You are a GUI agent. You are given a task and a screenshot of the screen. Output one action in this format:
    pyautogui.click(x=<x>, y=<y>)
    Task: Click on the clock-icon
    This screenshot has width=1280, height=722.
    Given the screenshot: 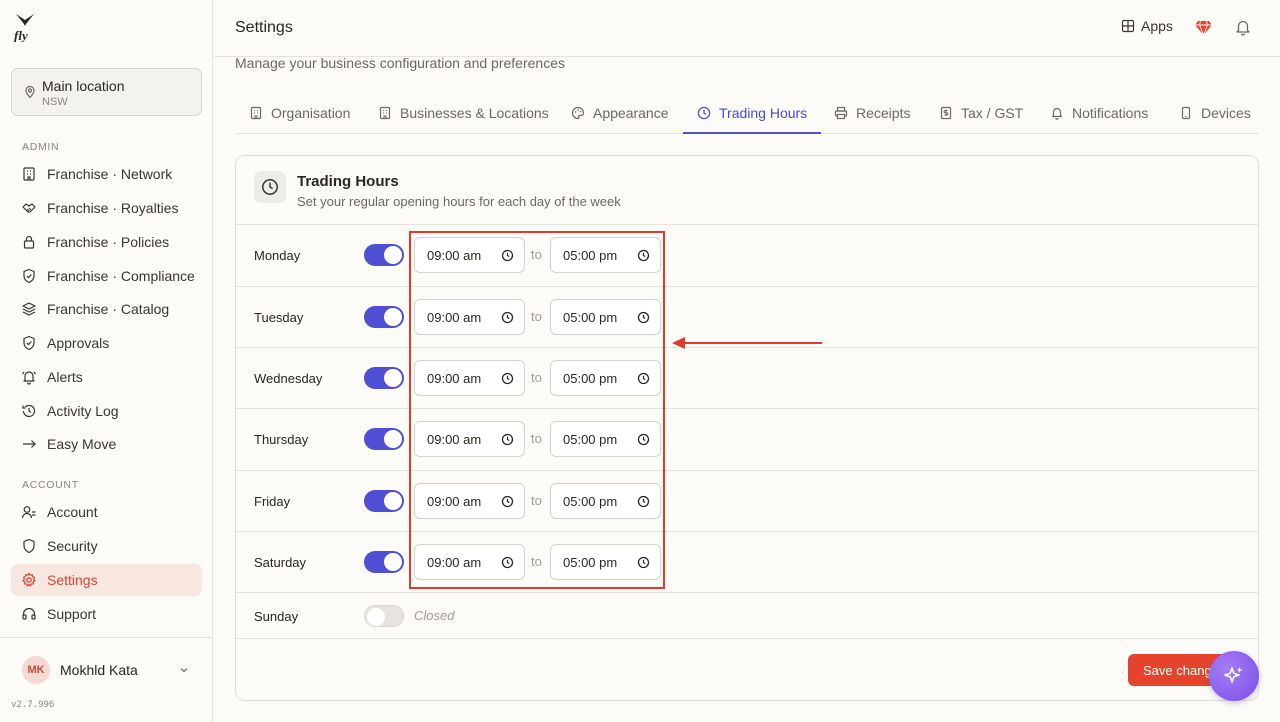 What is the action you would take?
    pyautogui.click(x=704, y=112)
    